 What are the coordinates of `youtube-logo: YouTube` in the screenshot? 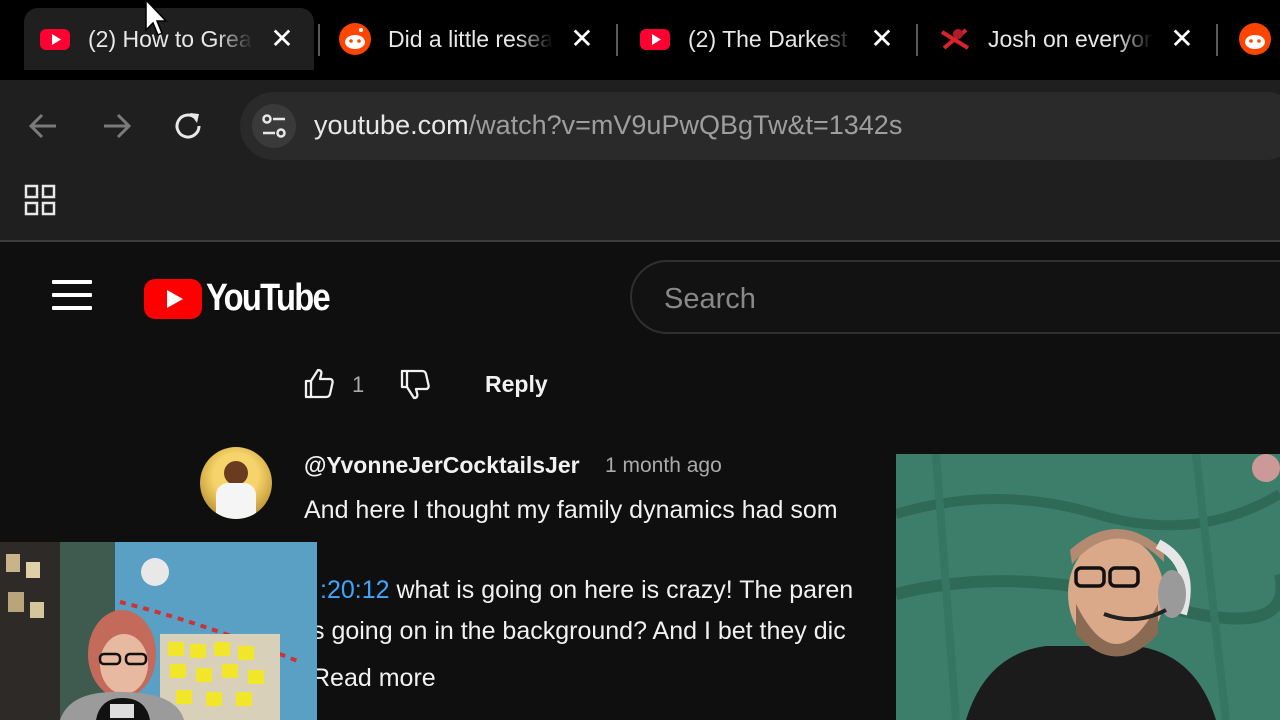 It's located at (246, 298).